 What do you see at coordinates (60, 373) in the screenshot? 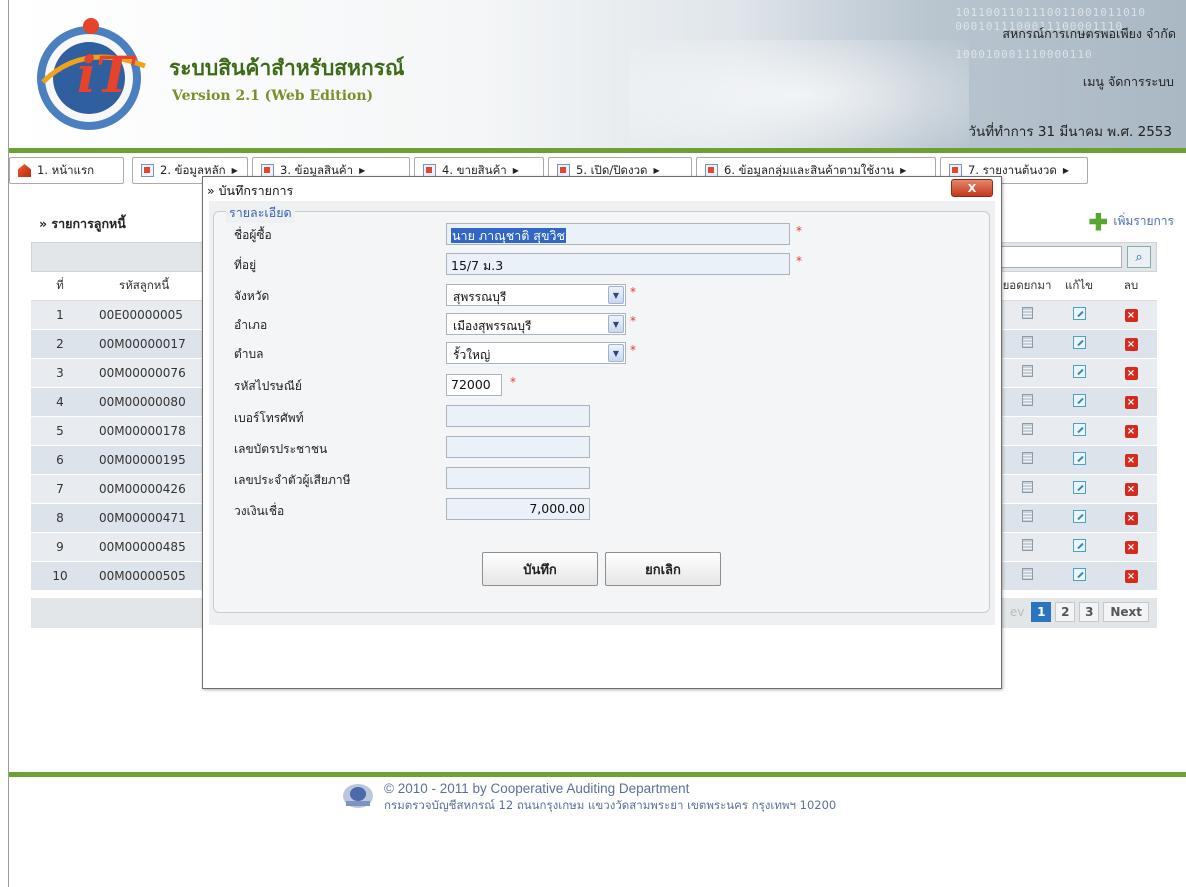
I see `row-number: 3` at bounding box center [60, 373].